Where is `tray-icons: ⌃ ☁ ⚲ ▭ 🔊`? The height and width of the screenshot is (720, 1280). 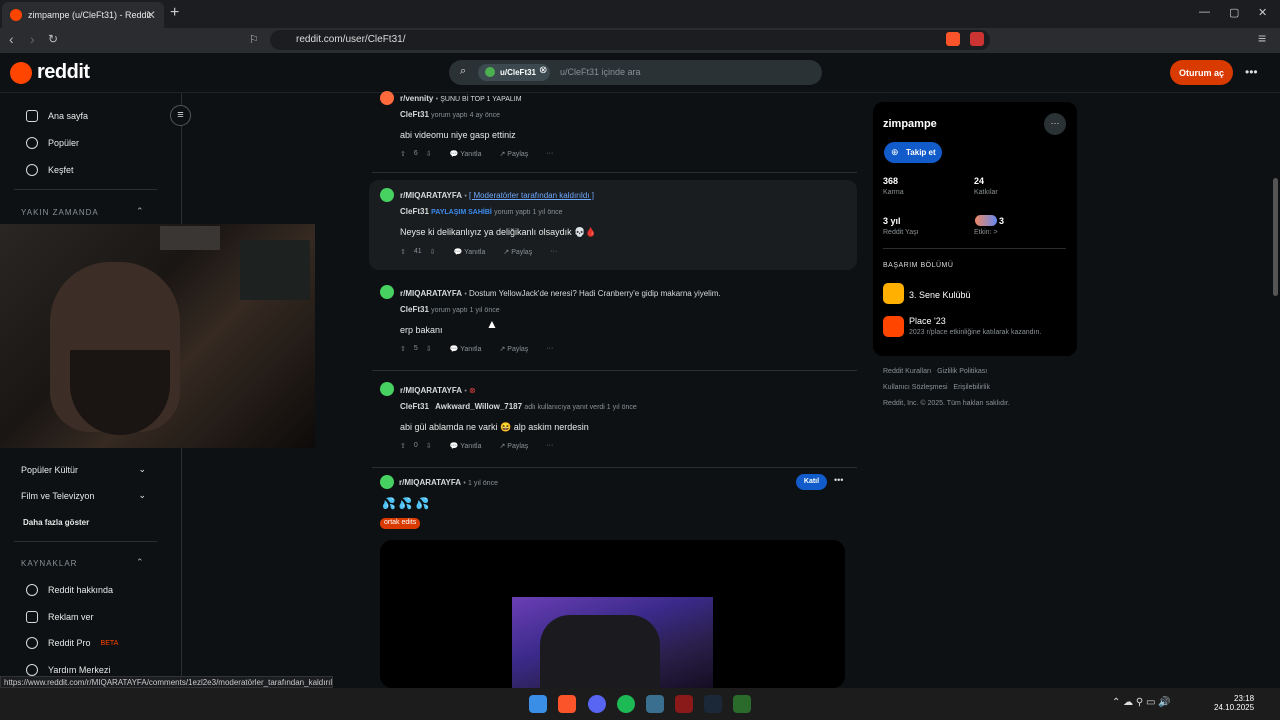
tray-icons: ⌃ ☁ ⚲ ▭ 🔊 is located at coordinates (1141, 702).